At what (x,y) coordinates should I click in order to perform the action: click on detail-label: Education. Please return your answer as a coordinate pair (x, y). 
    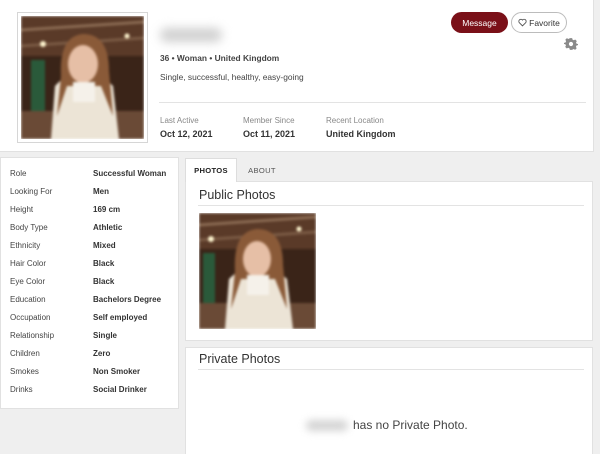
    Looking at the image, I should click on (28, 299).